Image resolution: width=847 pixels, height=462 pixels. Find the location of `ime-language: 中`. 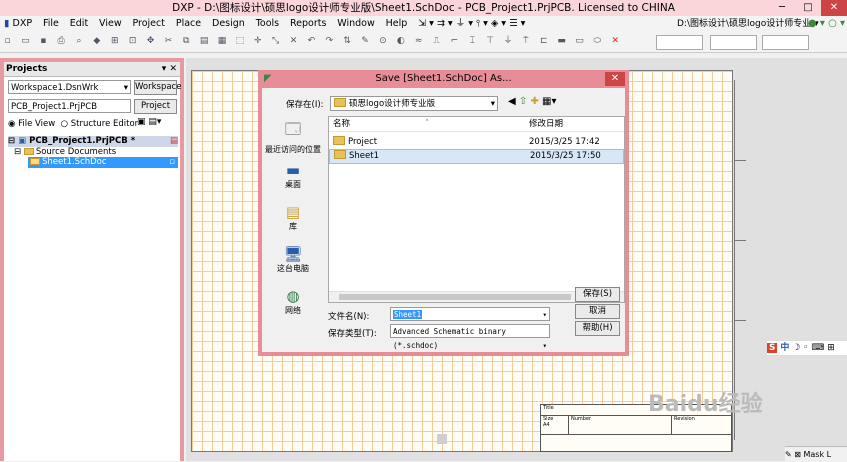

ime-language: 中 is located at coordinates (784, 348).